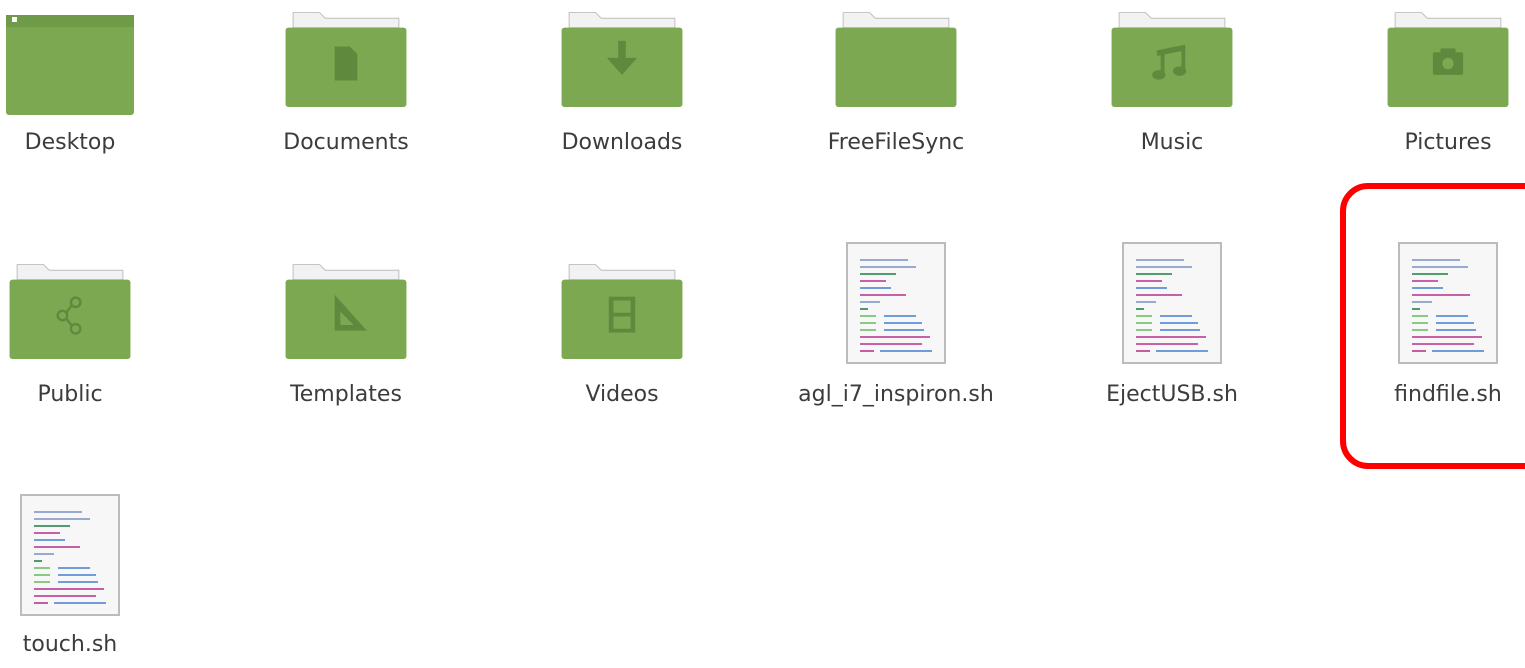  What do you see at coordinates (70, 644) in the screenshot?
I see `item-label: touch.sh` at bounding box center [70, 644].